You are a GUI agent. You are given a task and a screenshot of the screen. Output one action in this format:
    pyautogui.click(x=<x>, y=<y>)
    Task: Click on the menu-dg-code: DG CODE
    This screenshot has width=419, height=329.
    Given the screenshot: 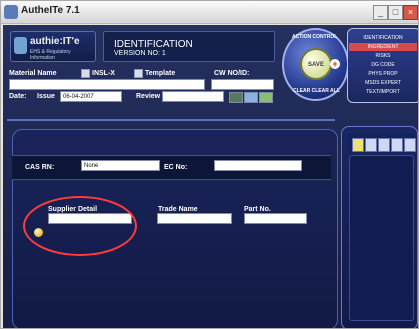 What is the action you would take?
    pyautogui.click(x=383, y=65)
    